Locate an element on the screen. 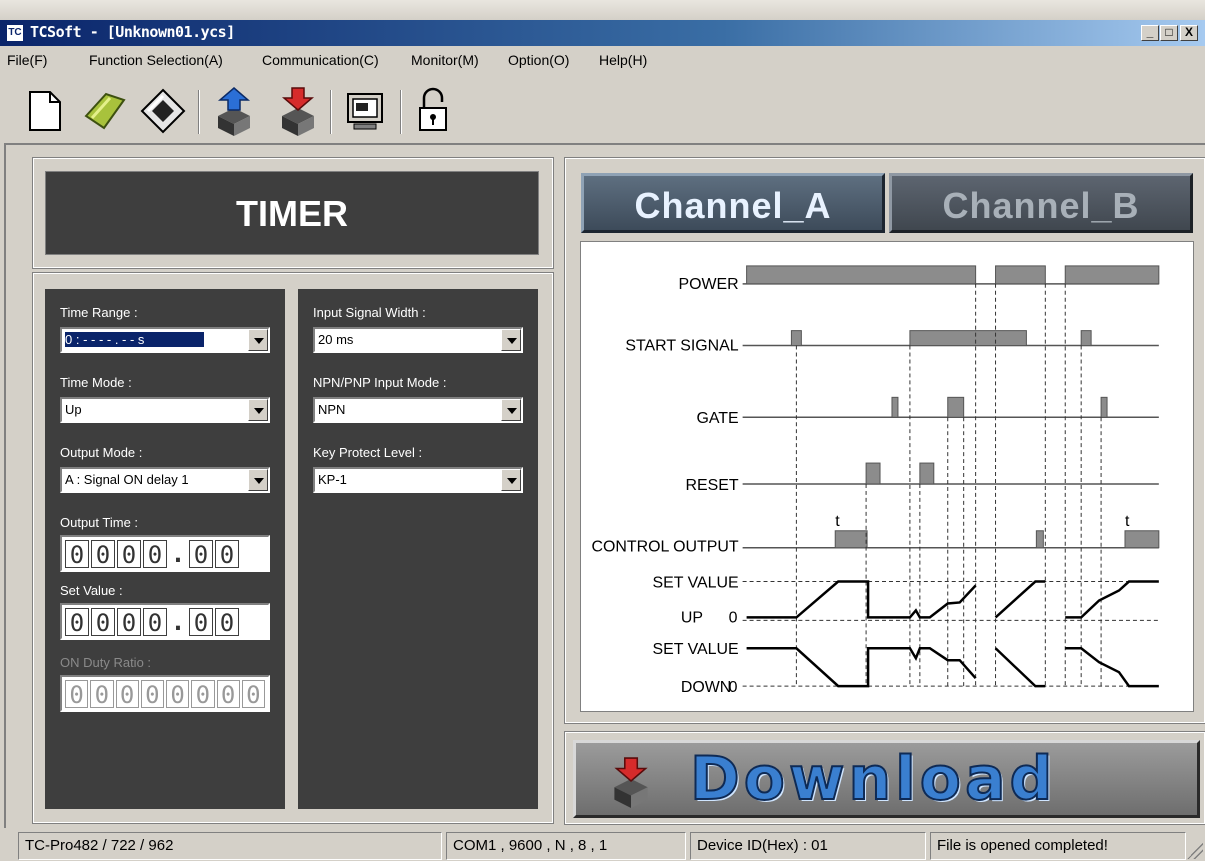  label-start-signal: START SIGNAL is located at coordinates (681, 346).